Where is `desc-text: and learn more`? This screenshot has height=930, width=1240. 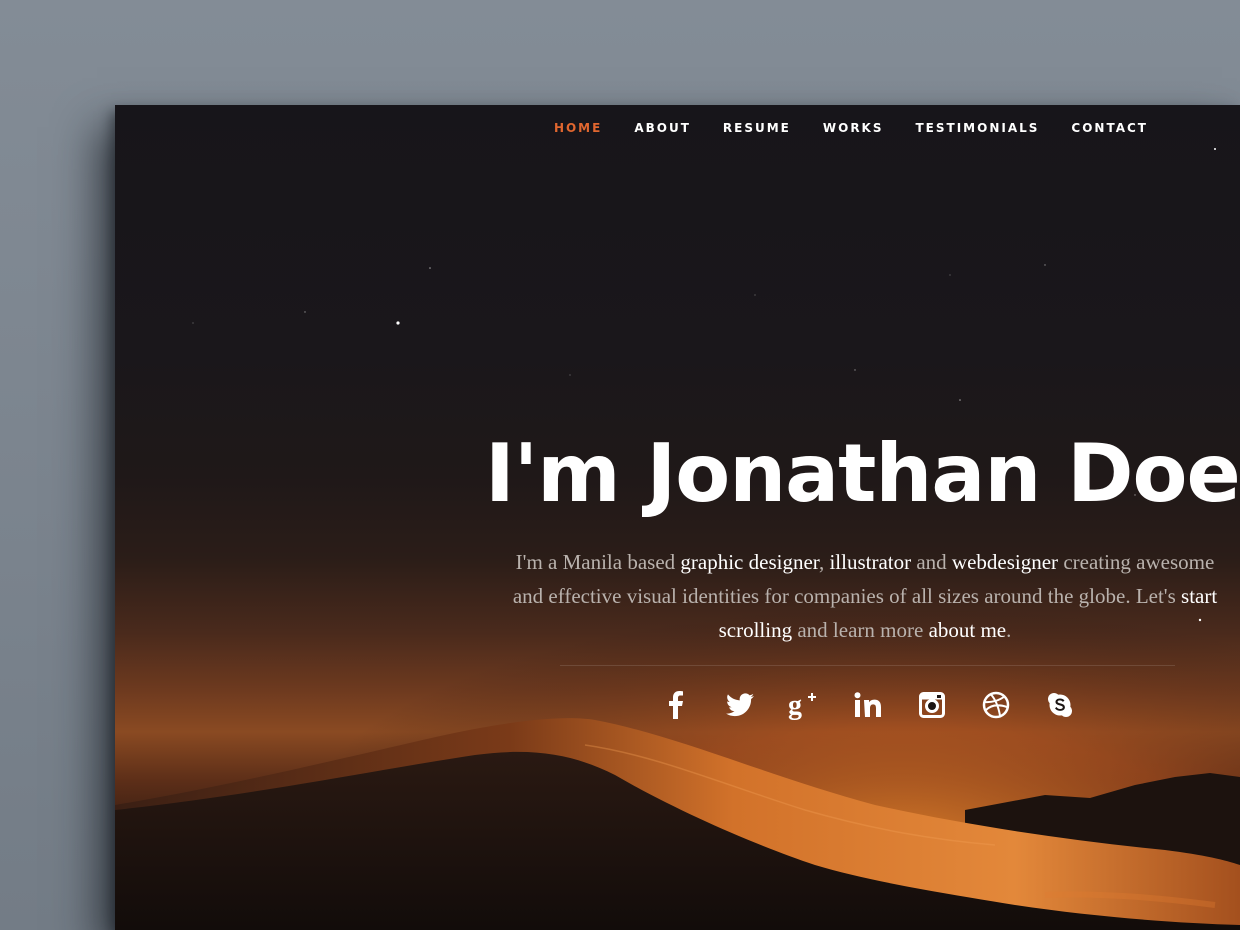
desc-text: and learn more is located at coordinates (860, 630).